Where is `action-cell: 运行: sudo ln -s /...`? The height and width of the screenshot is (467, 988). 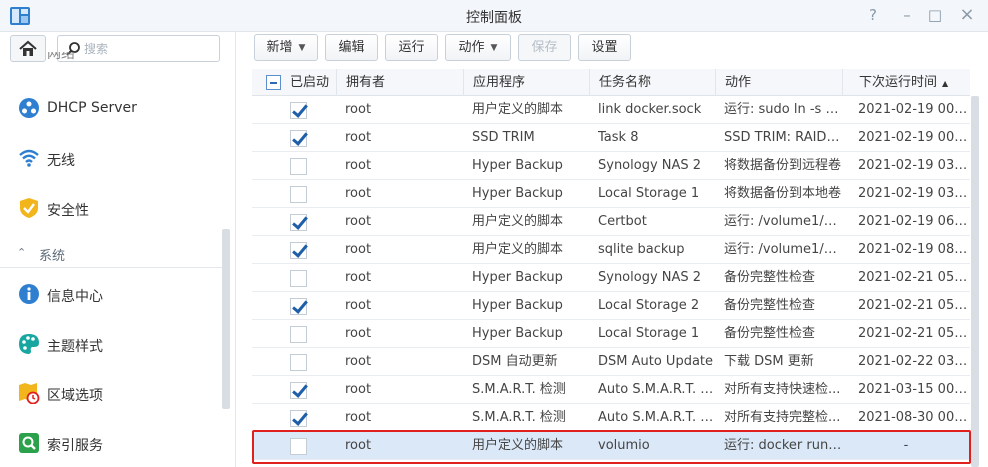
action-cell: 运行: sudo ln -s /... is located at coordinates (783, 109).